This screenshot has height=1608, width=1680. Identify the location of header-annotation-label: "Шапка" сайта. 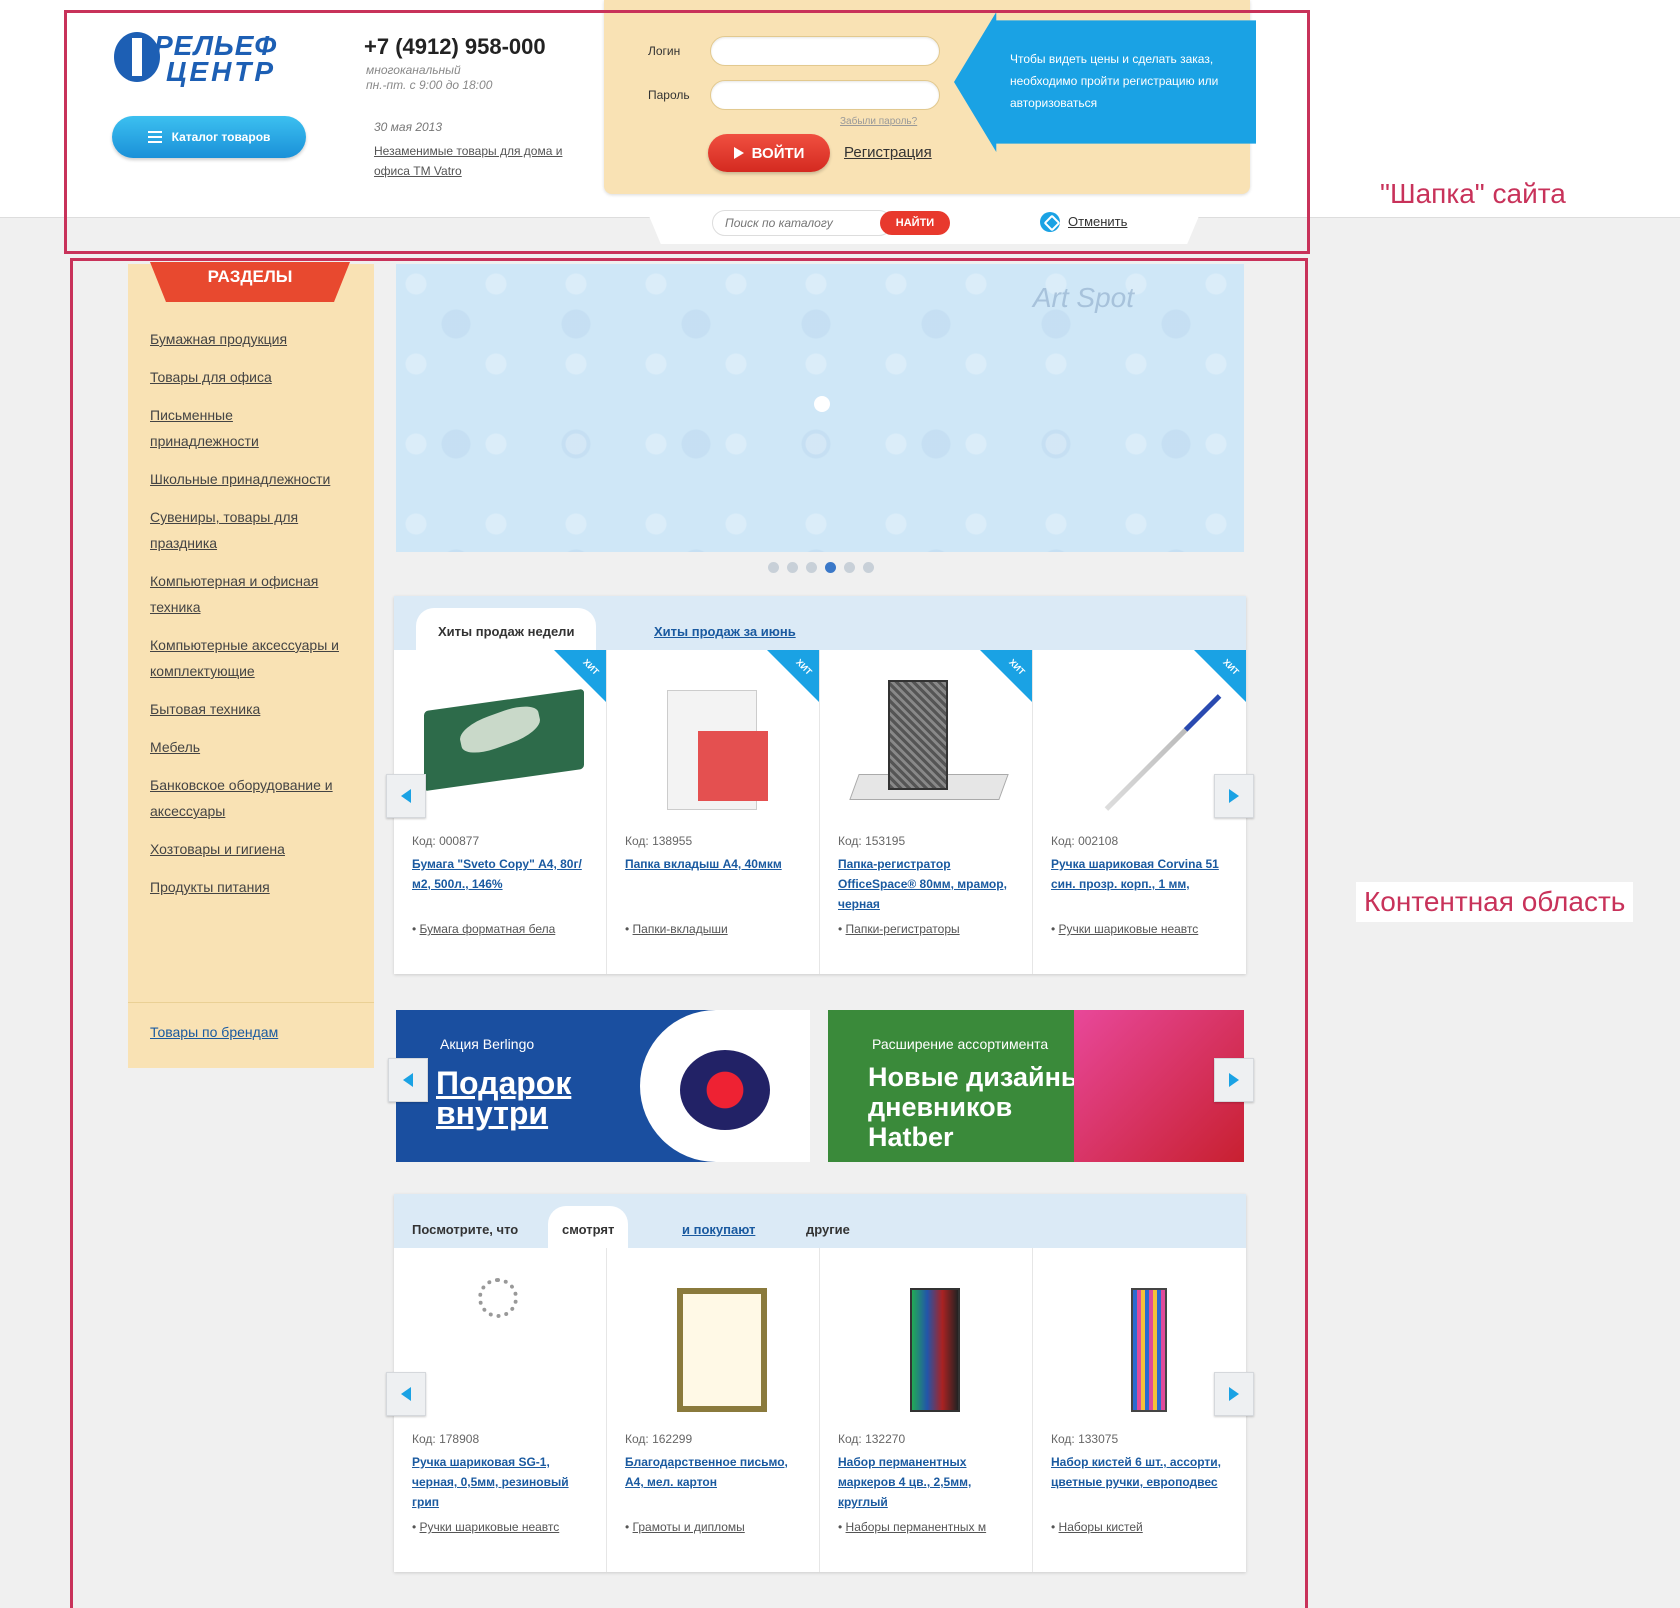
(1473, 193).